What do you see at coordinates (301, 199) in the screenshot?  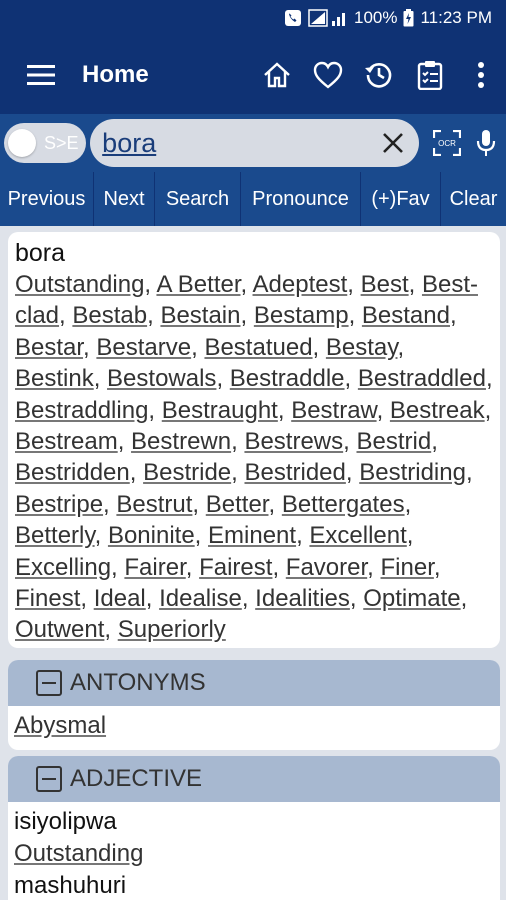 I see `pronounce-button: Pronounce` at bounding box center [301, 199].